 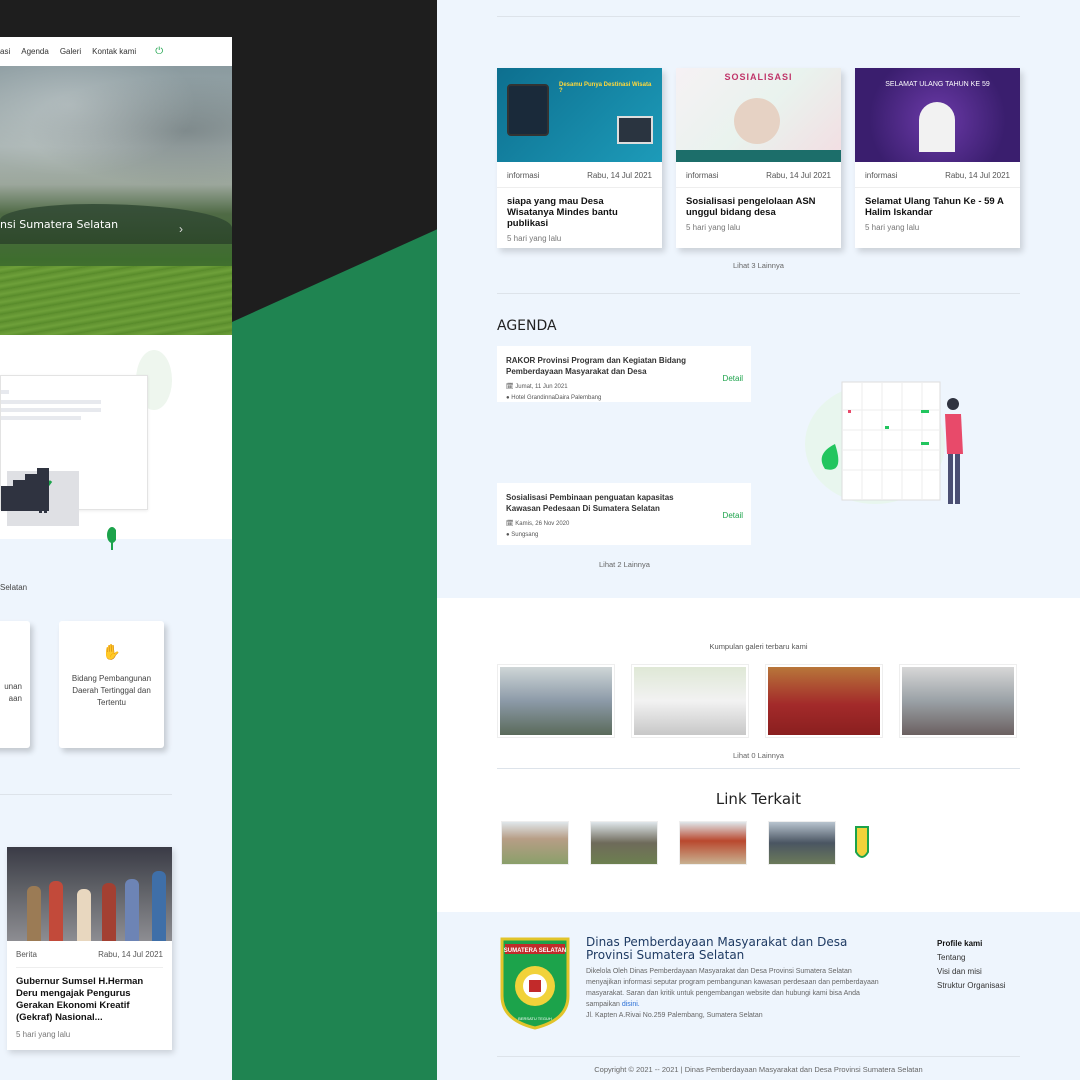 I want to click on news-time-ago: 5 hari yang lalu, so click(x=43, y=1034).